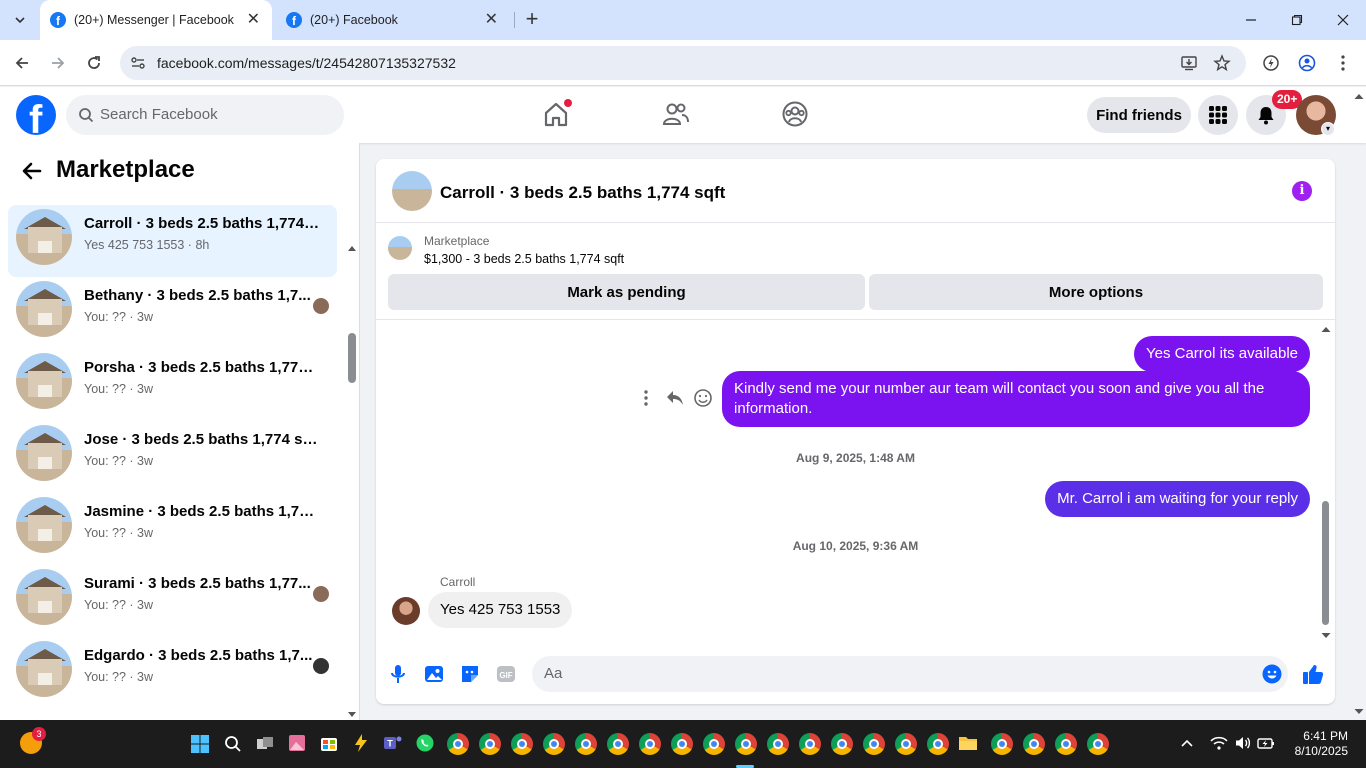 The image size is (1366, 768). Describe the element at coordinates (425, 743) in the screenshot. I see `whatsapp-icon` at that location.